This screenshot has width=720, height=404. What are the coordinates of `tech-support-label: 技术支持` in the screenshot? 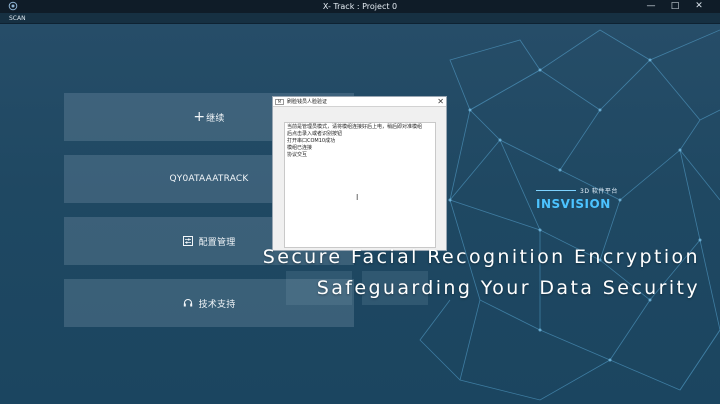 It's located at (217, 304).